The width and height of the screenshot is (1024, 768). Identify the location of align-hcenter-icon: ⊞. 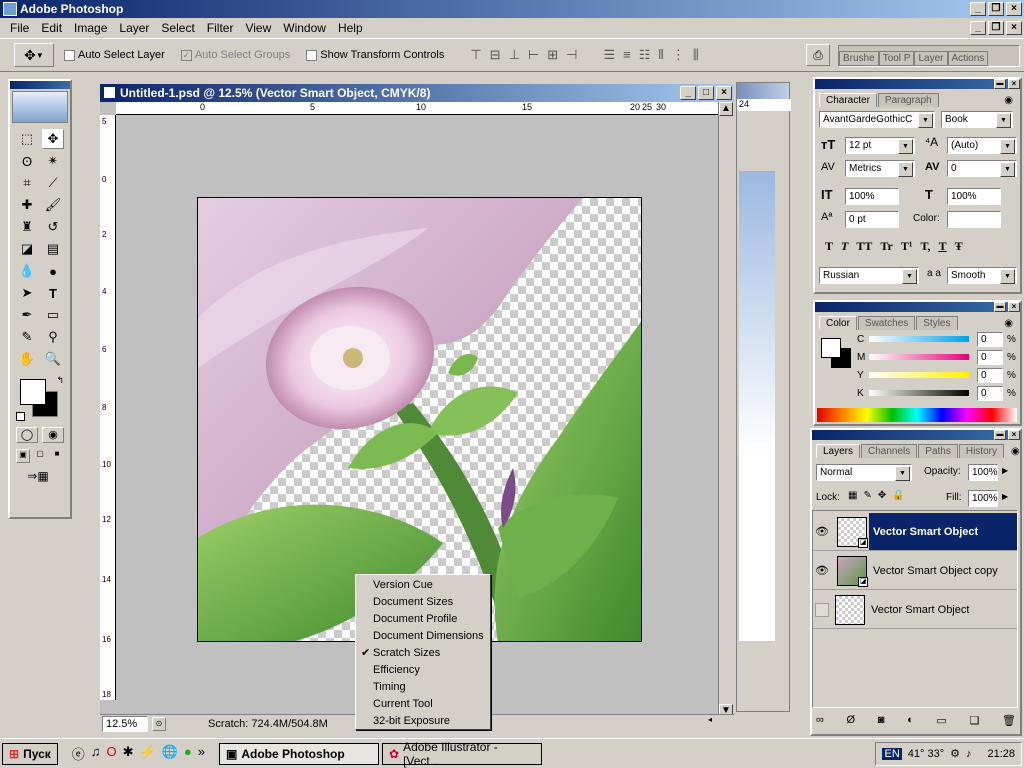
(552, 55).